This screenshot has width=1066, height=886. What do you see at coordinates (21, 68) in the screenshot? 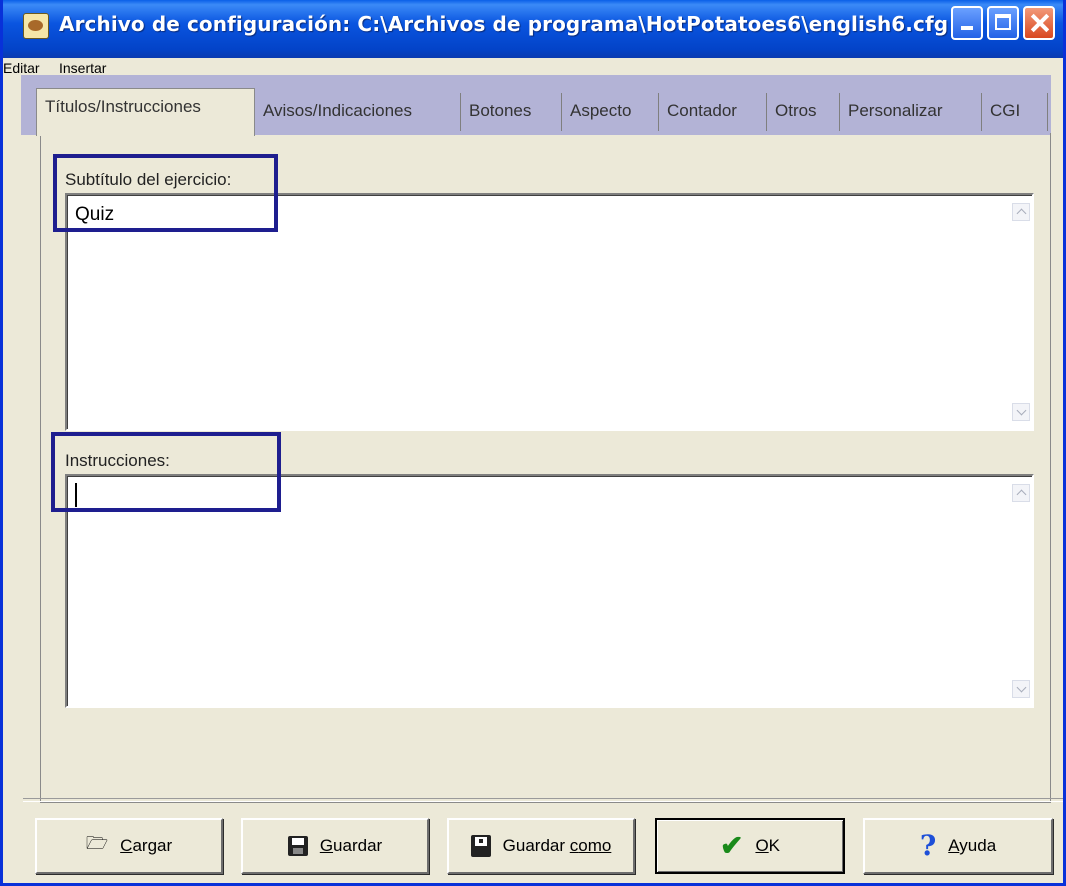
I see `menu-editar: Editar` at bounding box center [21, 68].